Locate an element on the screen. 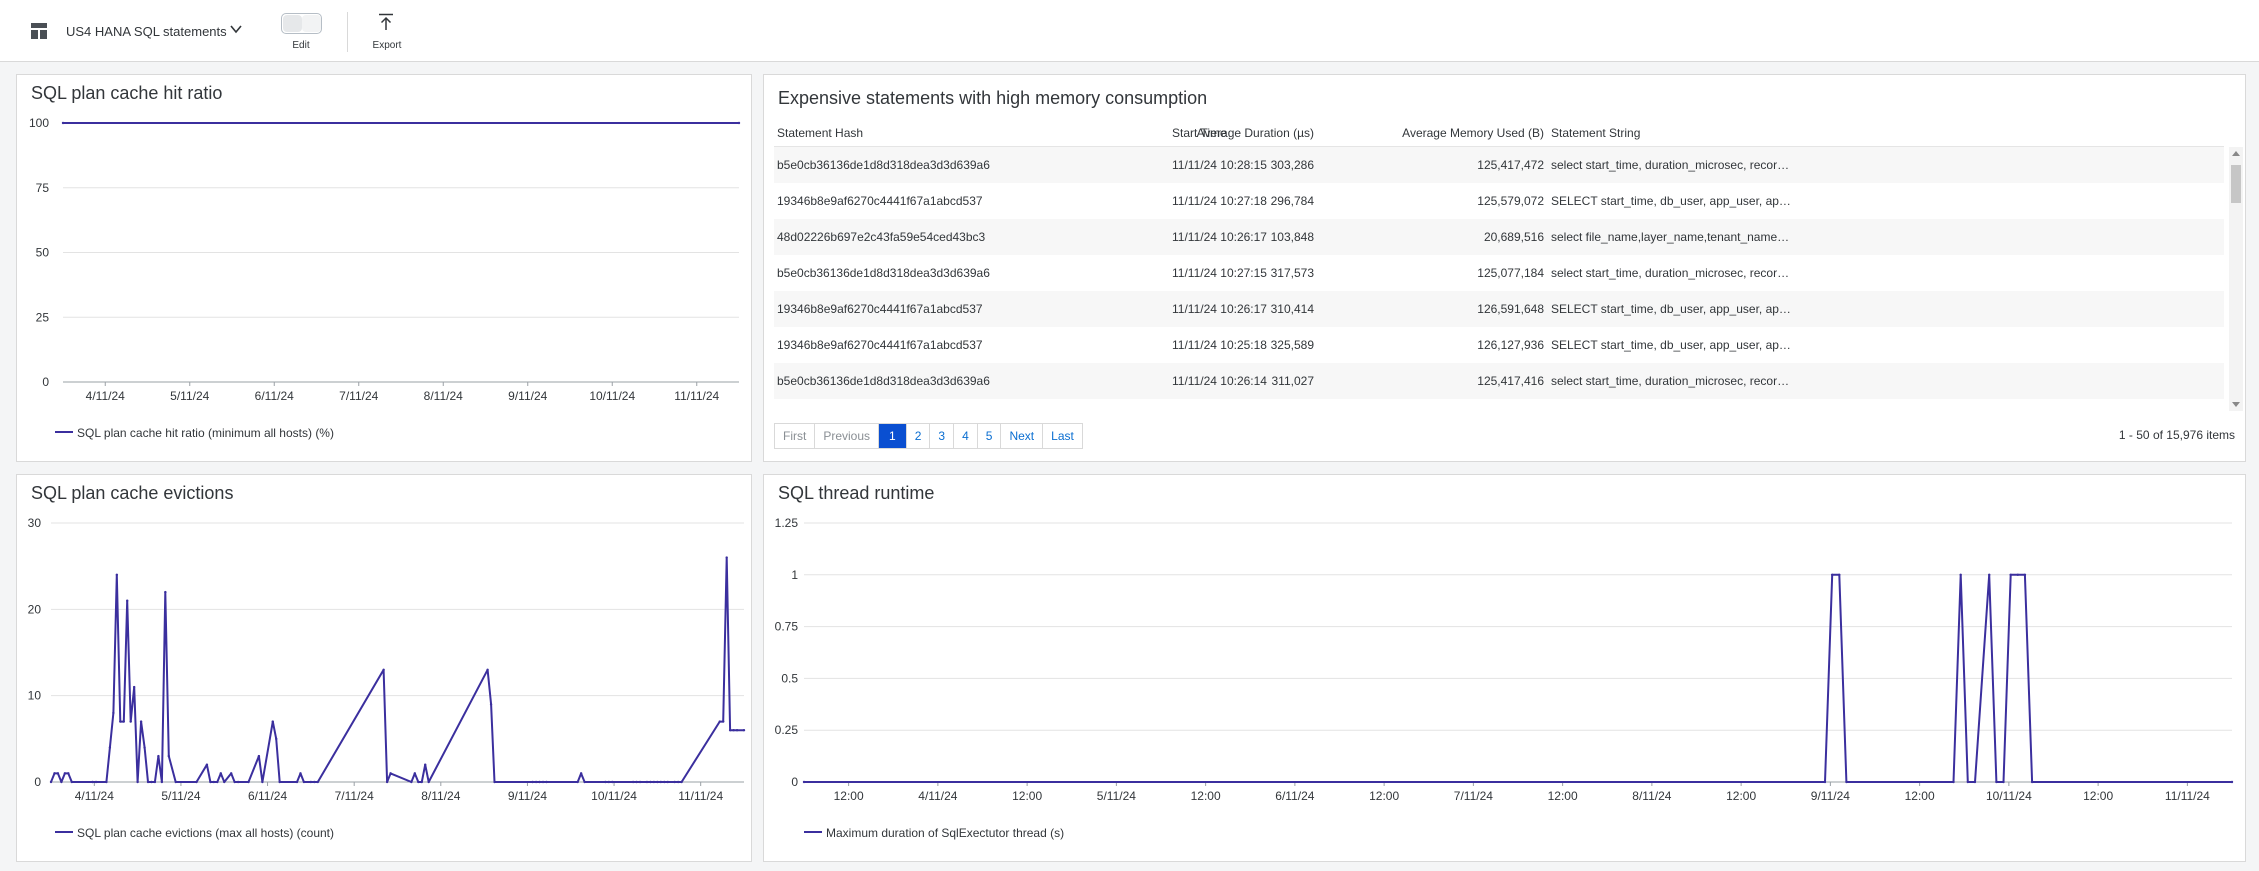 This screenshot has height=871, width=2259. cell-start-time: 11/11/24 10:27:15 is located at coordinates (1219, 273).